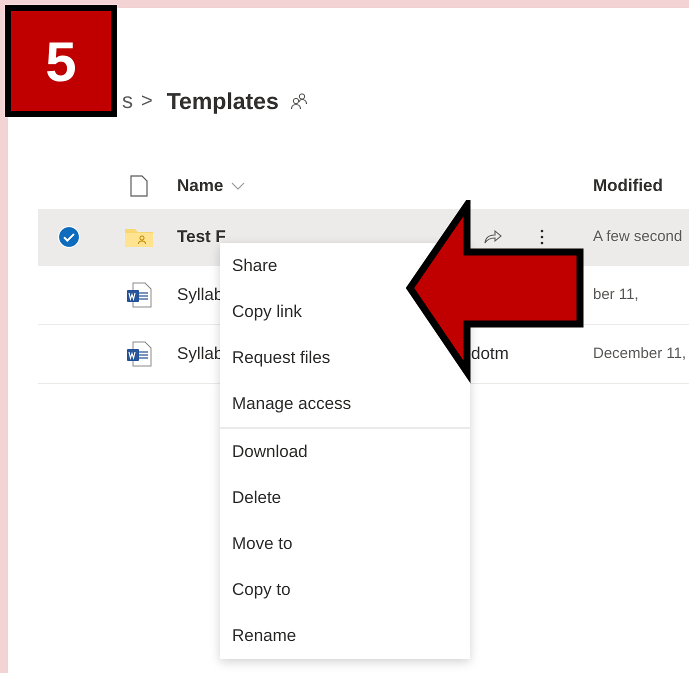  Describe the element at coordinates (267, 312) in the screenshot. I see `menu-item: Copy link` at that location.